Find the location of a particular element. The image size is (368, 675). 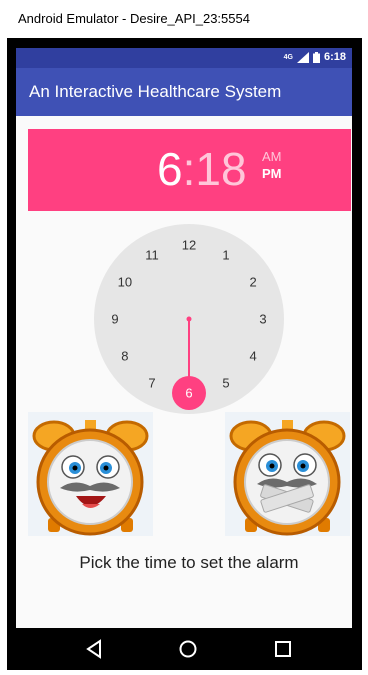

dial-number-4: 4 is located at coordinates (252, 356).